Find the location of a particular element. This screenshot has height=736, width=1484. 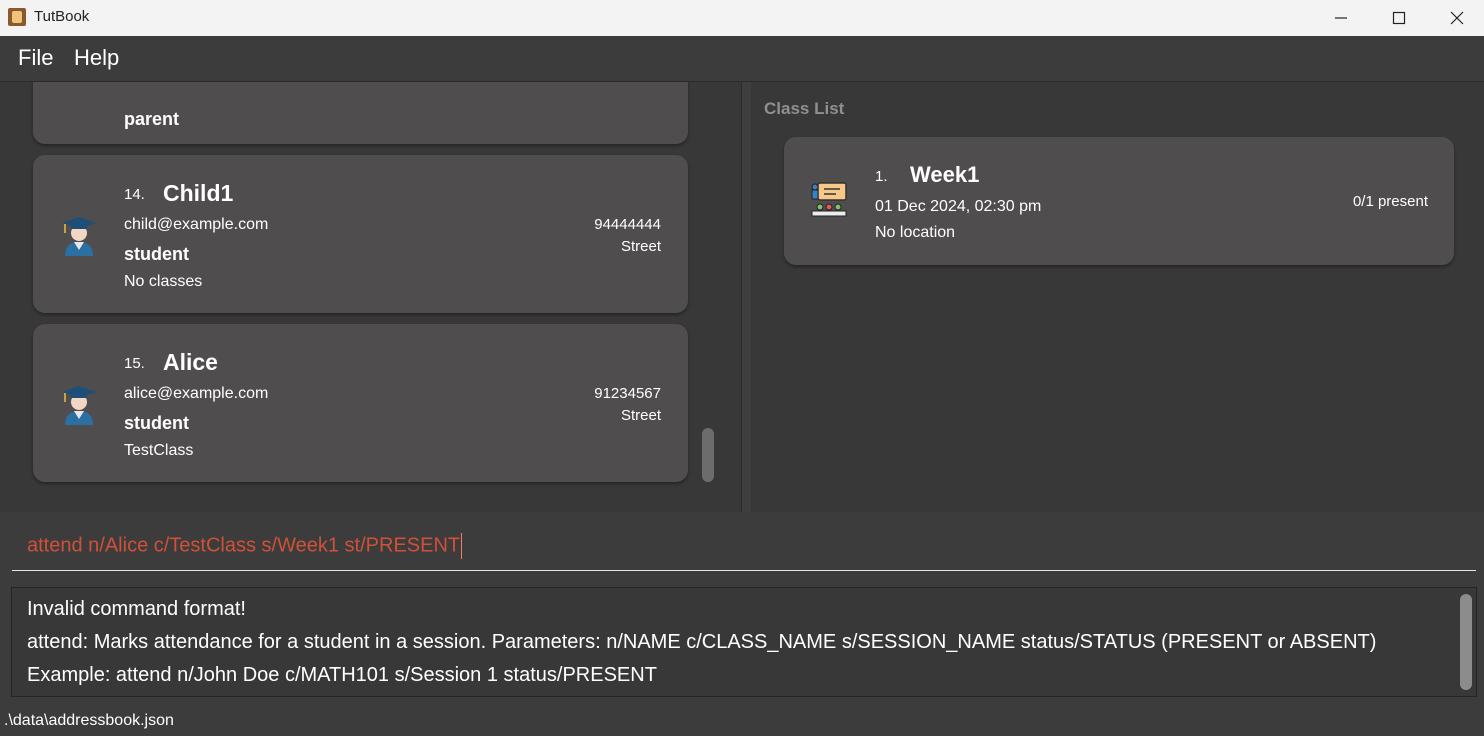

person-email: alice@example.com is located at coordinates (196, 393).